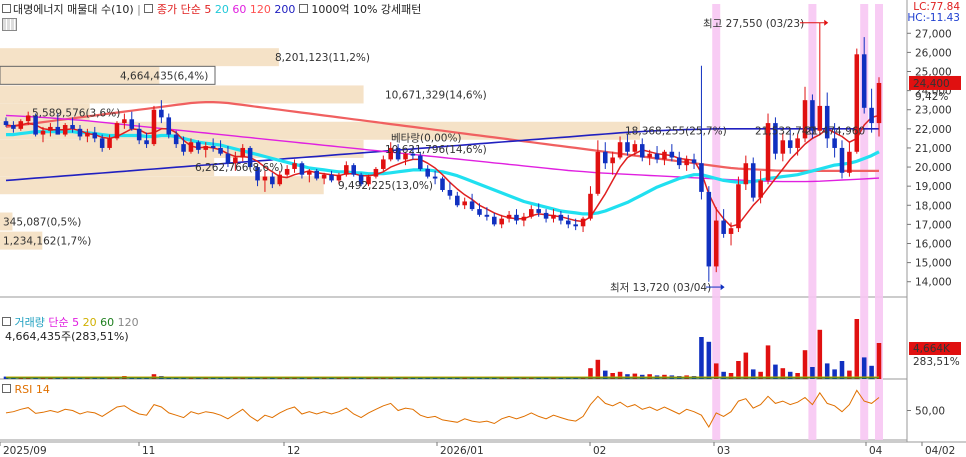  What do you see at coordinates (599, 451) in the screenshot?
I see `x-tick-label: 02` at bounding box center [599, 451].